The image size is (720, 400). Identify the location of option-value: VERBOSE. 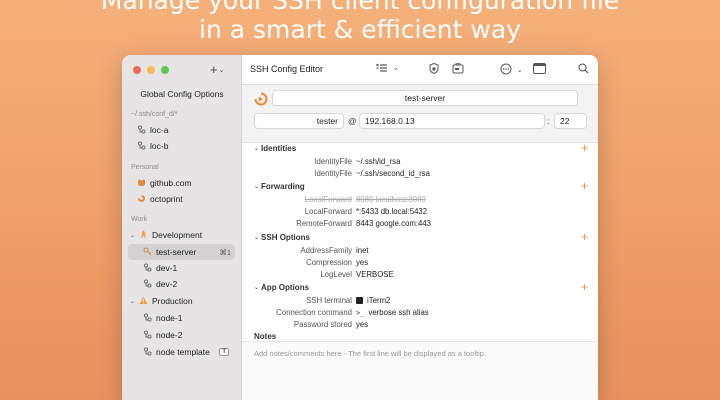
(375, 274).